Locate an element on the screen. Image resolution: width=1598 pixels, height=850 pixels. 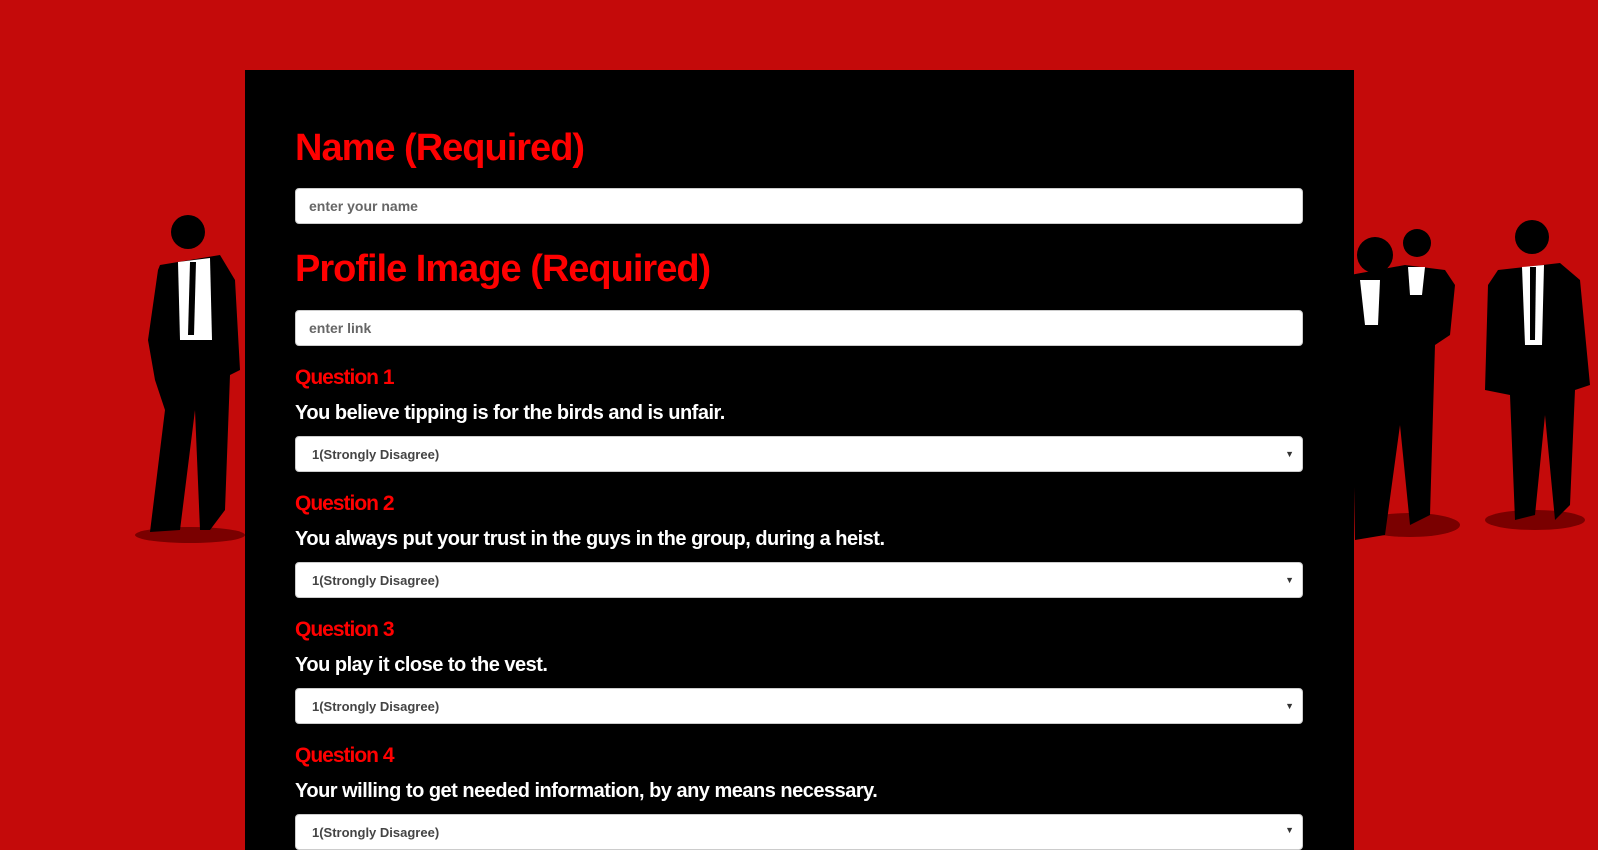
question-3-select: 1(Strongly Disagree) ▼ is located at coordinates (799, 706).